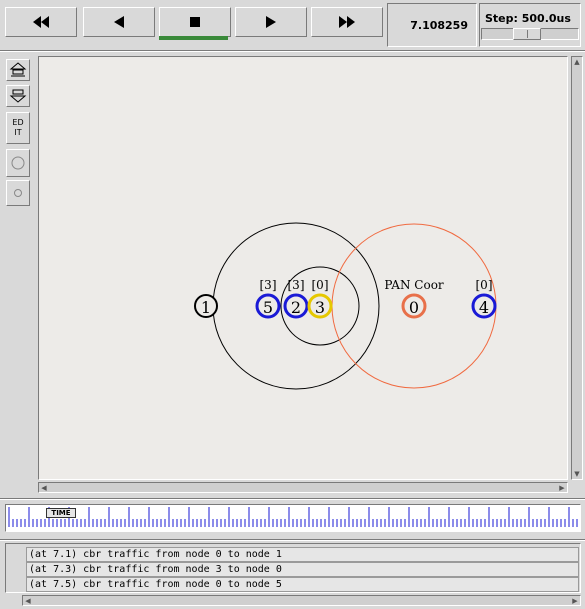  I want to click on timeline-bar: TIME, so click(293, 518).